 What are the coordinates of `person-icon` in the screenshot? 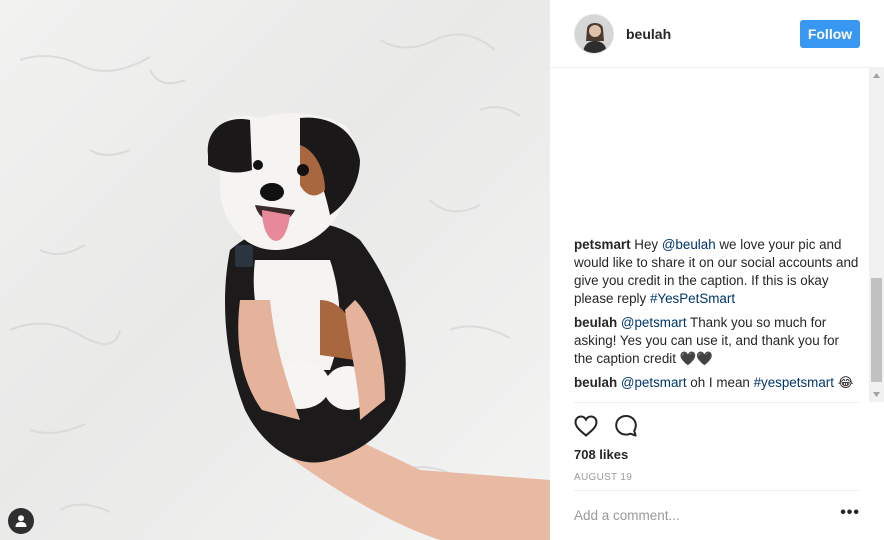 It's located at (21, 521).